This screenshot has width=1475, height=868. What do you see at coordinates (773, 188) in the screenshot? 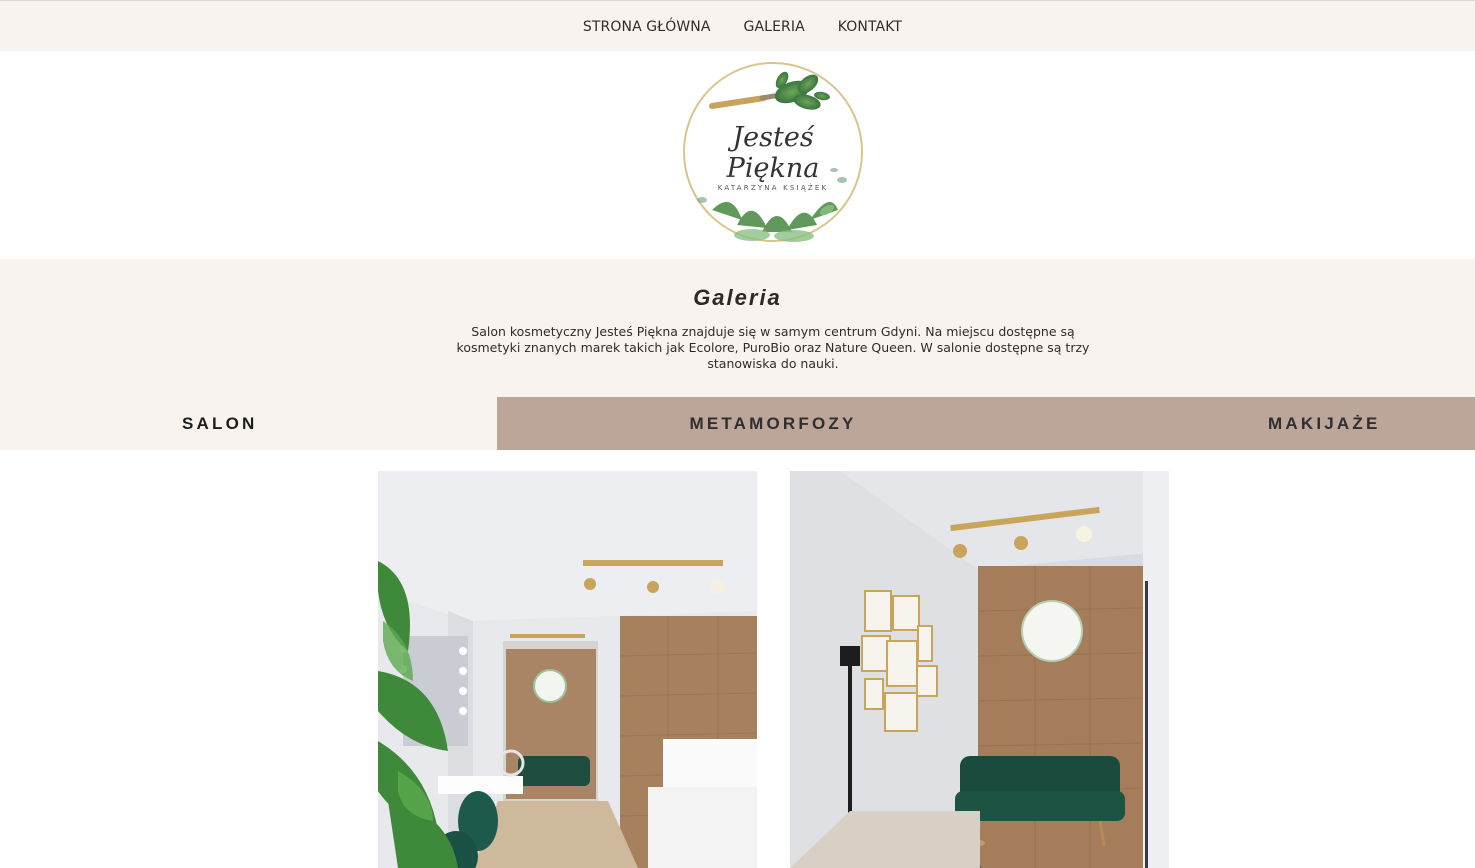
I see `logo-caption: KATARZYNA KSIĄŻEK` at bounding box center [773, 188].